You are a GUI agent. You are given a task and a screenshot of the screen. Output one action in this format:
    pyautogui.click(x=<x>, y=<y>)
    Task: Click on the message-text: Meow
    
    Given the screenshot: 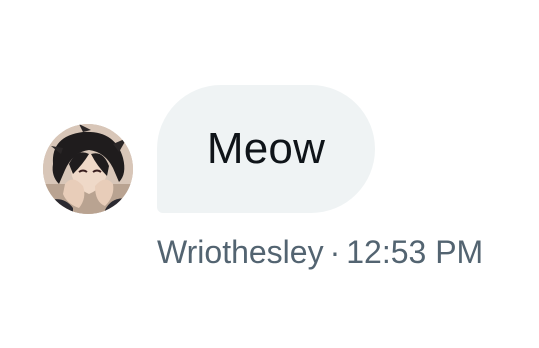 What is the action you would take?
    pyautogui.click(x=266, y=148)
    